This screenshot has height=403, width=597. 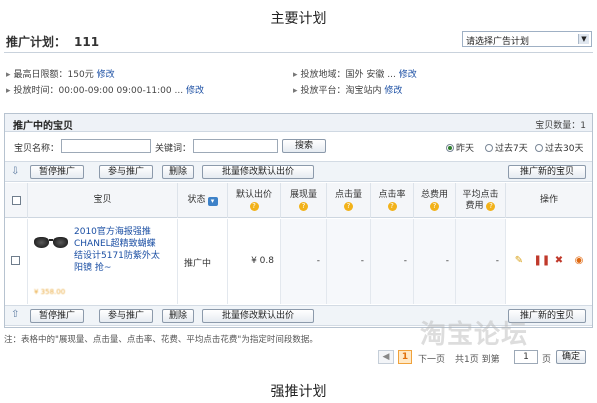 What do you see at coordinates (253, 195) in the screenshot?
I see `header-bid-label: 默认出价` at bounding box center [253, 195].